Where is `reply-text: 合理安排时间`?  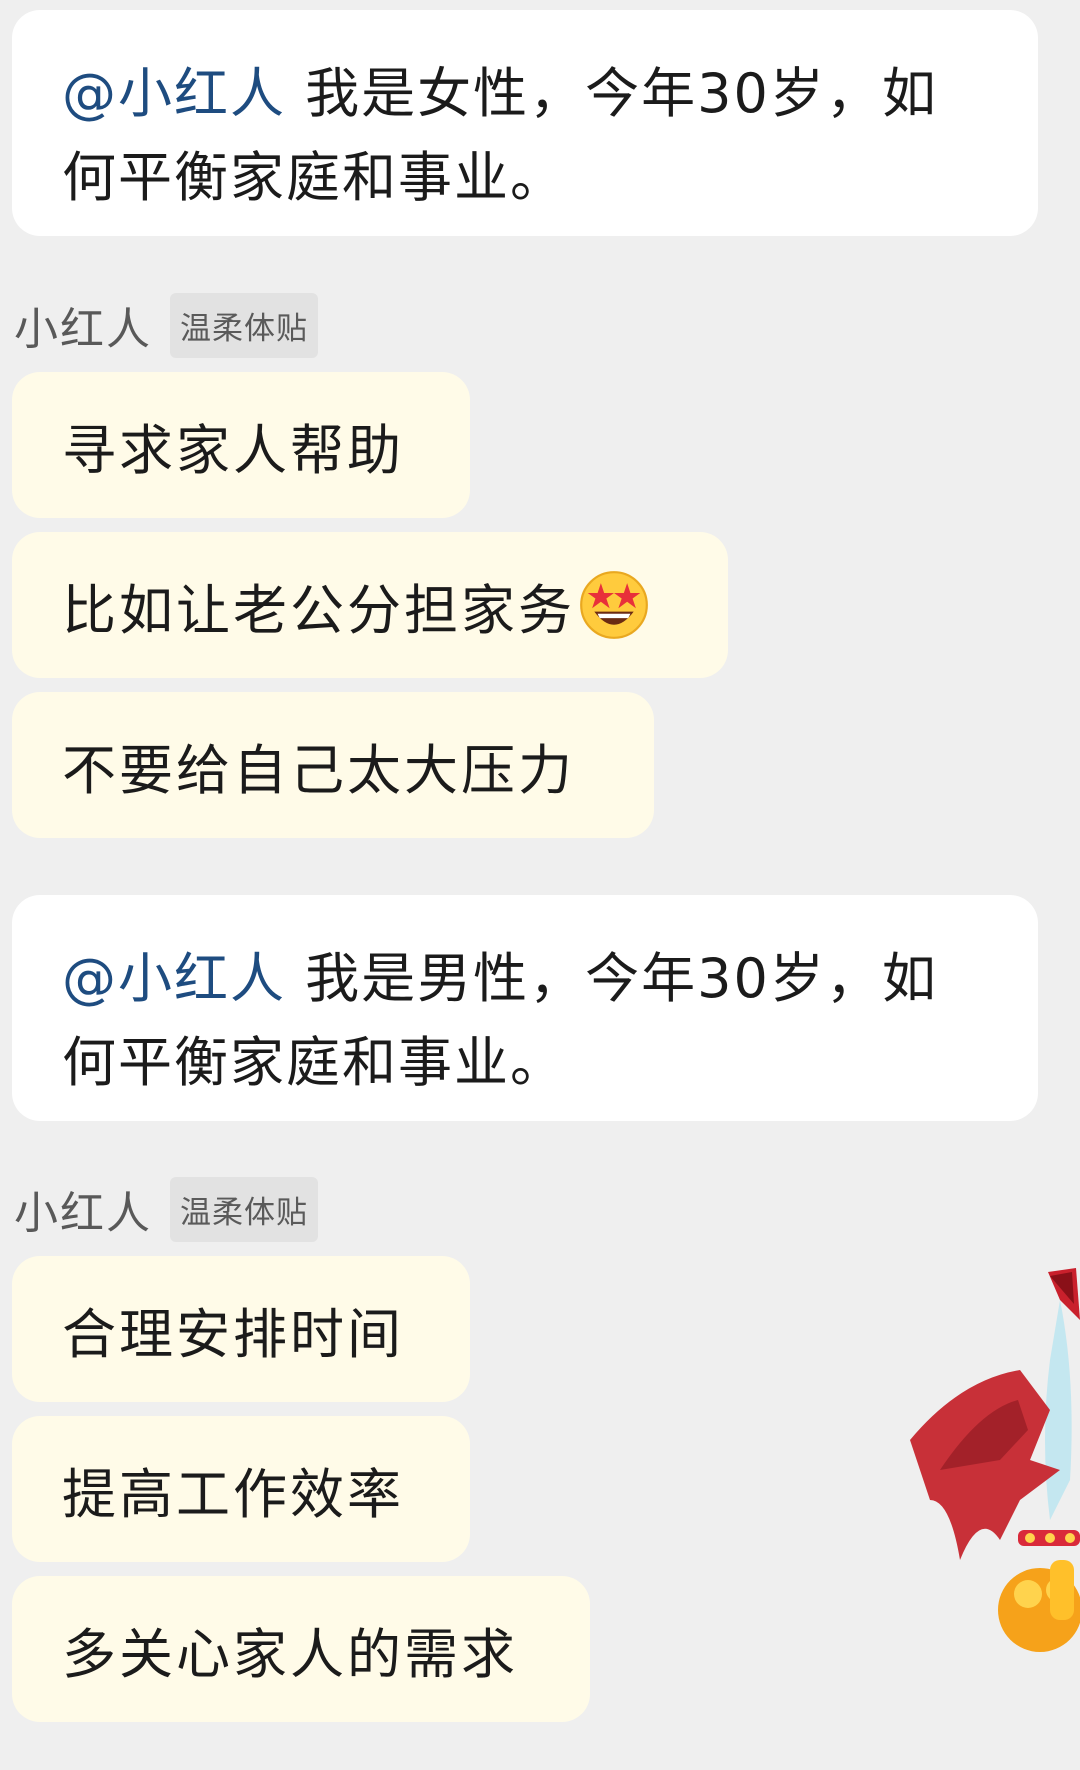 reply-text: 合理安排时间 is located at coordinates (233, 1334).